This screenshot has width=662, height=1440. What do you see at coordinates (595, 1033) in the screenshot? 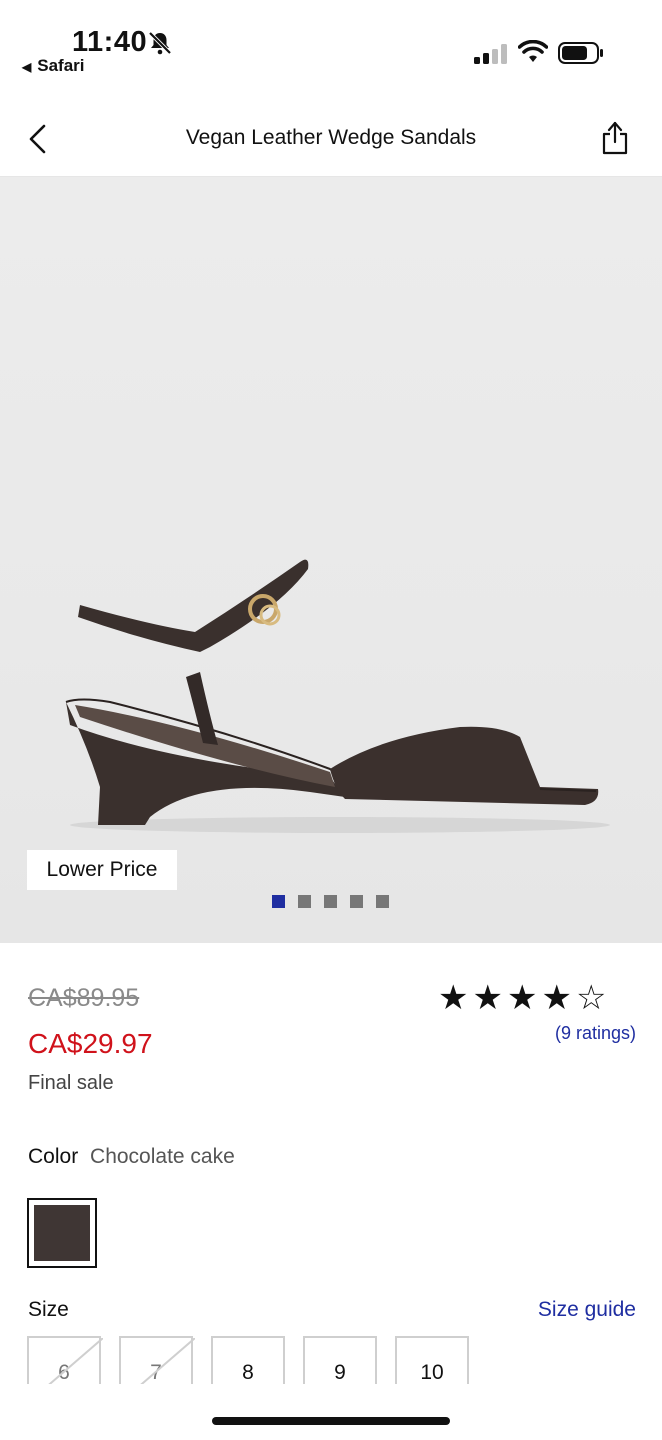
I see `ratings-count-link: (9 ratings)` at bounding box center [595, 1033].